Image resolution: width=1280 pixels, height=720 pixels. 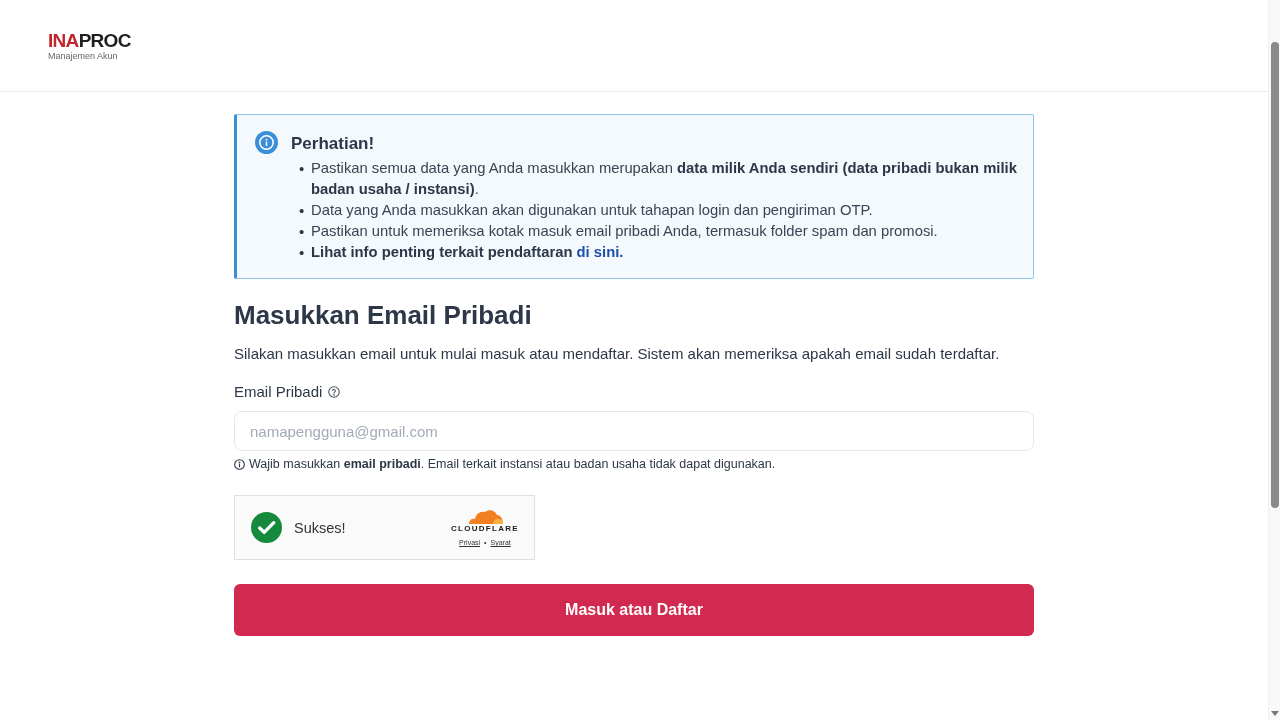 I want to click on scrollbar-track, so click(x=1274, y=360).